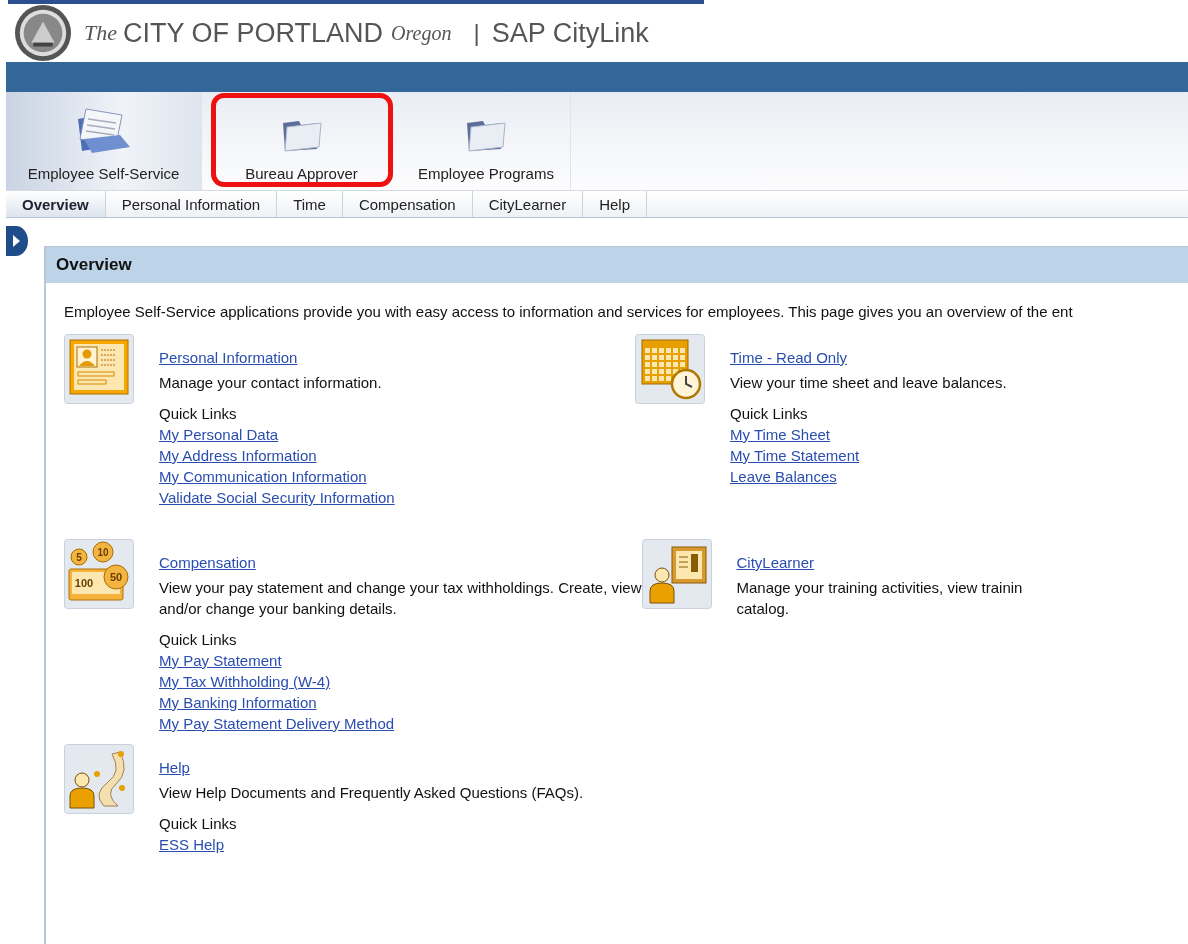 Image resolution: width=1188 pixels, height=944 pixels. I want to click on section-description: View your time sheet and leave balances., so click(868, 383).